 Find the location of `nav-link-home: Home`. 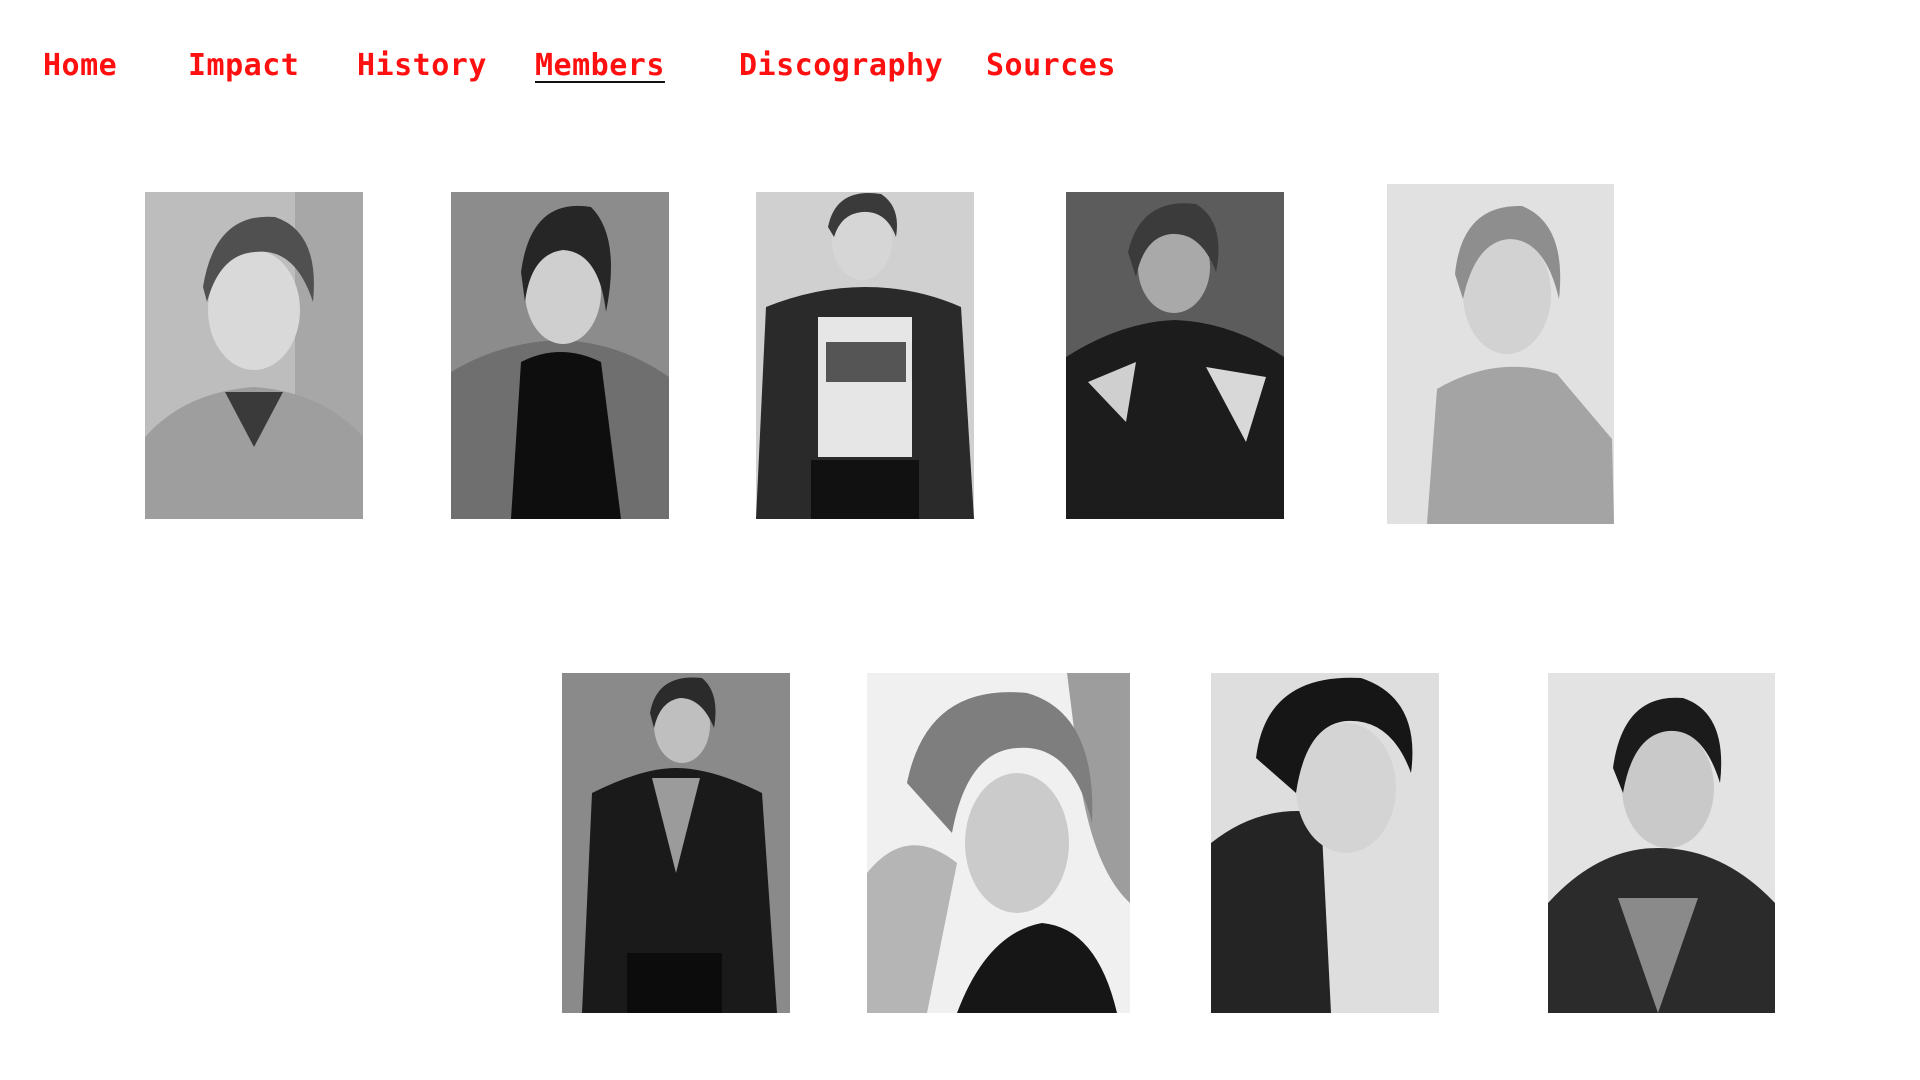

nav-link-home: Home is located at coordinates (80, 66).